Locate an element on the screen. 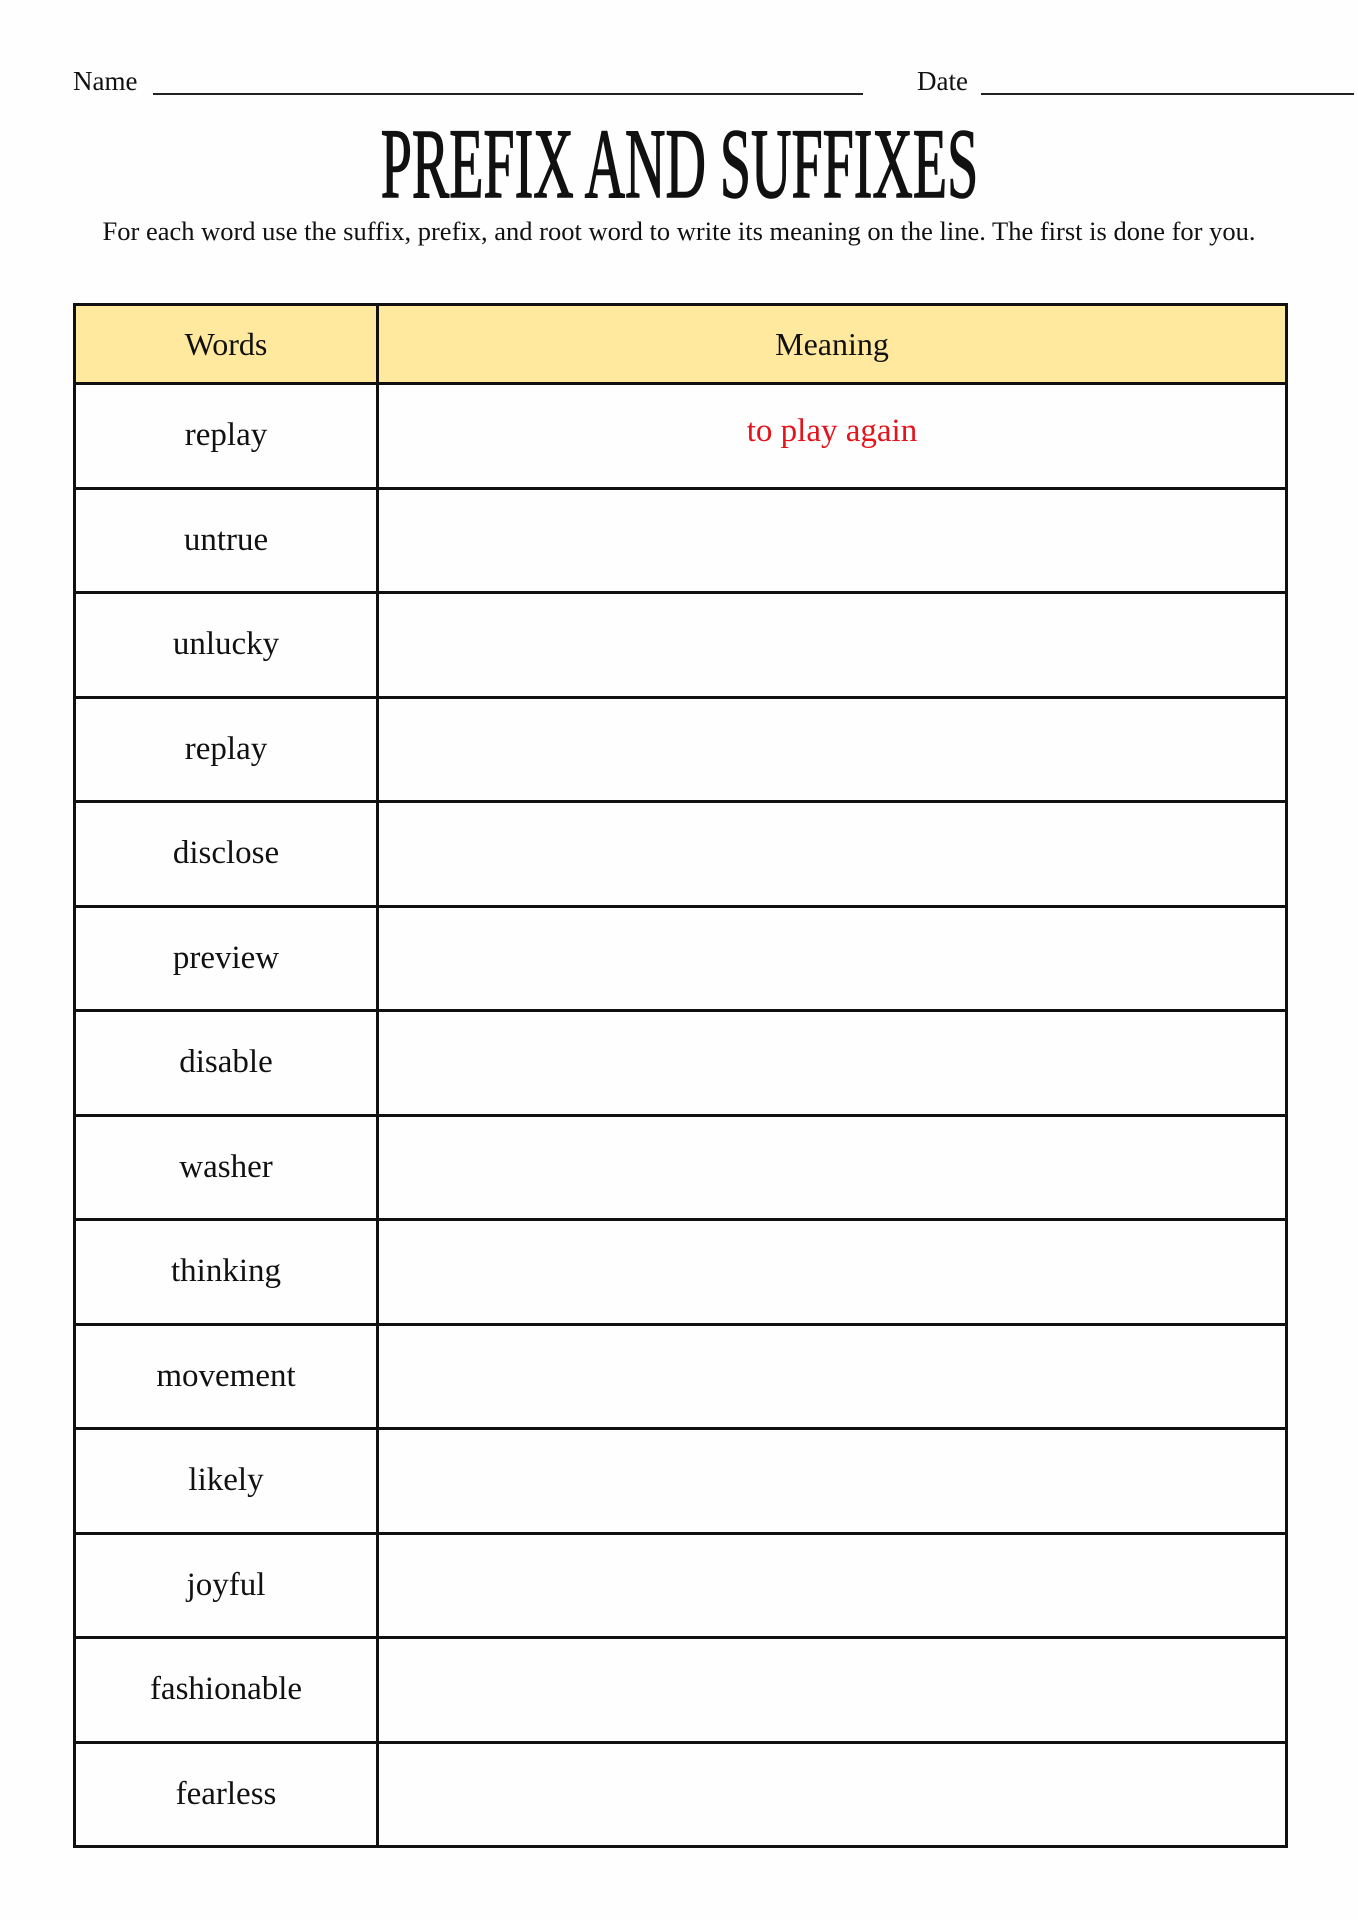  word-cell: unlucky is located at coordinates (226, 645).